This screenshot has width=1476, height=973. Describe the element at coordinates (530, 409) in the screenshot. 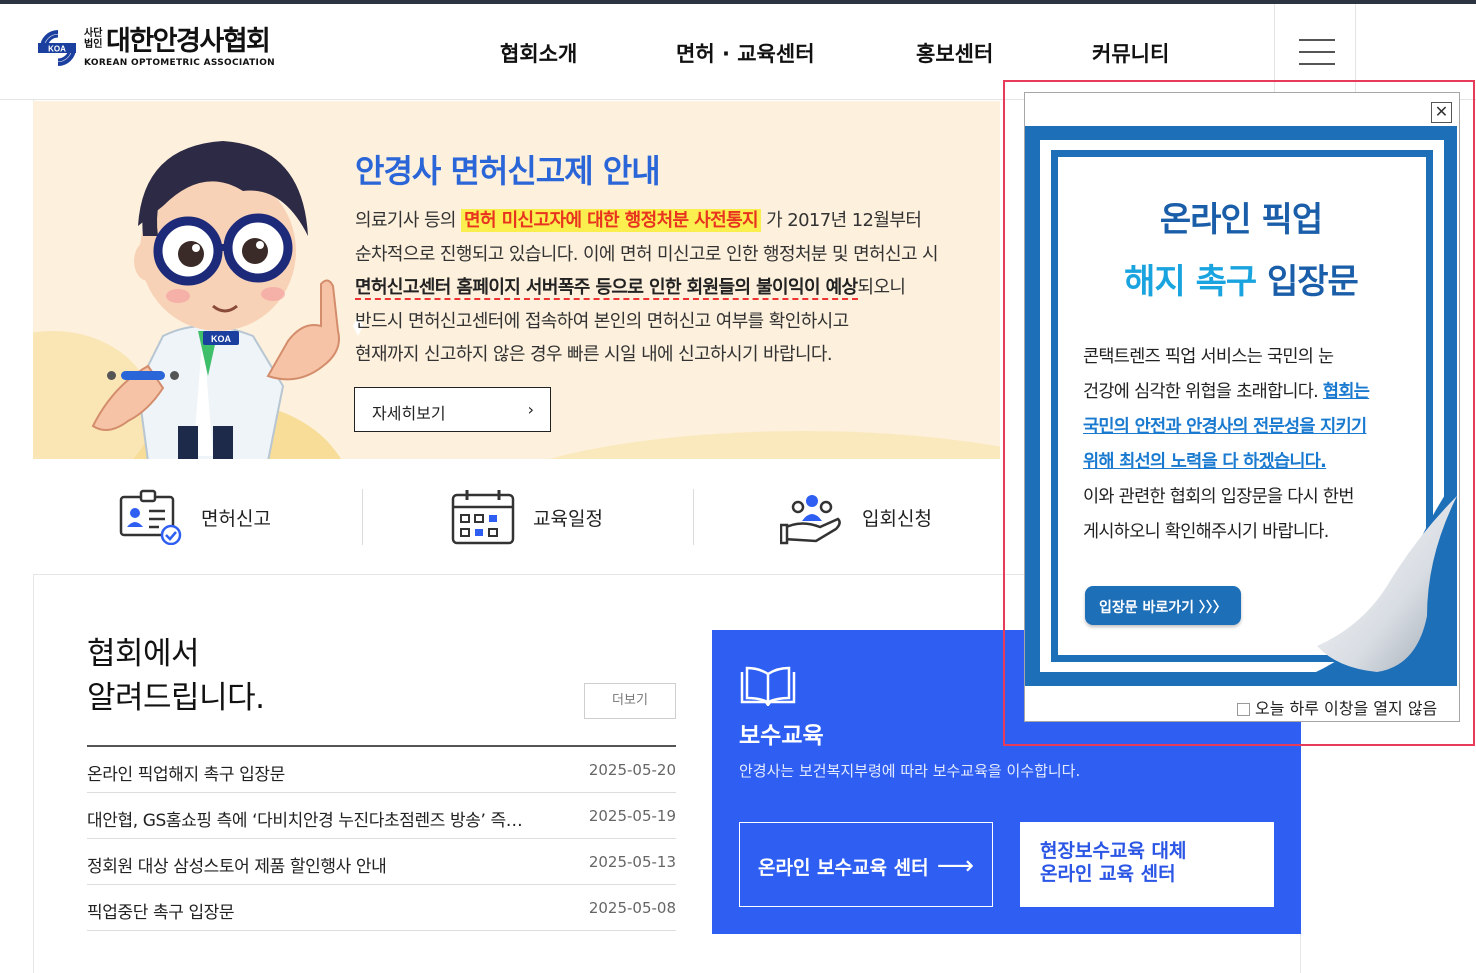

I see `chevron-right-icon: ›` at that location.